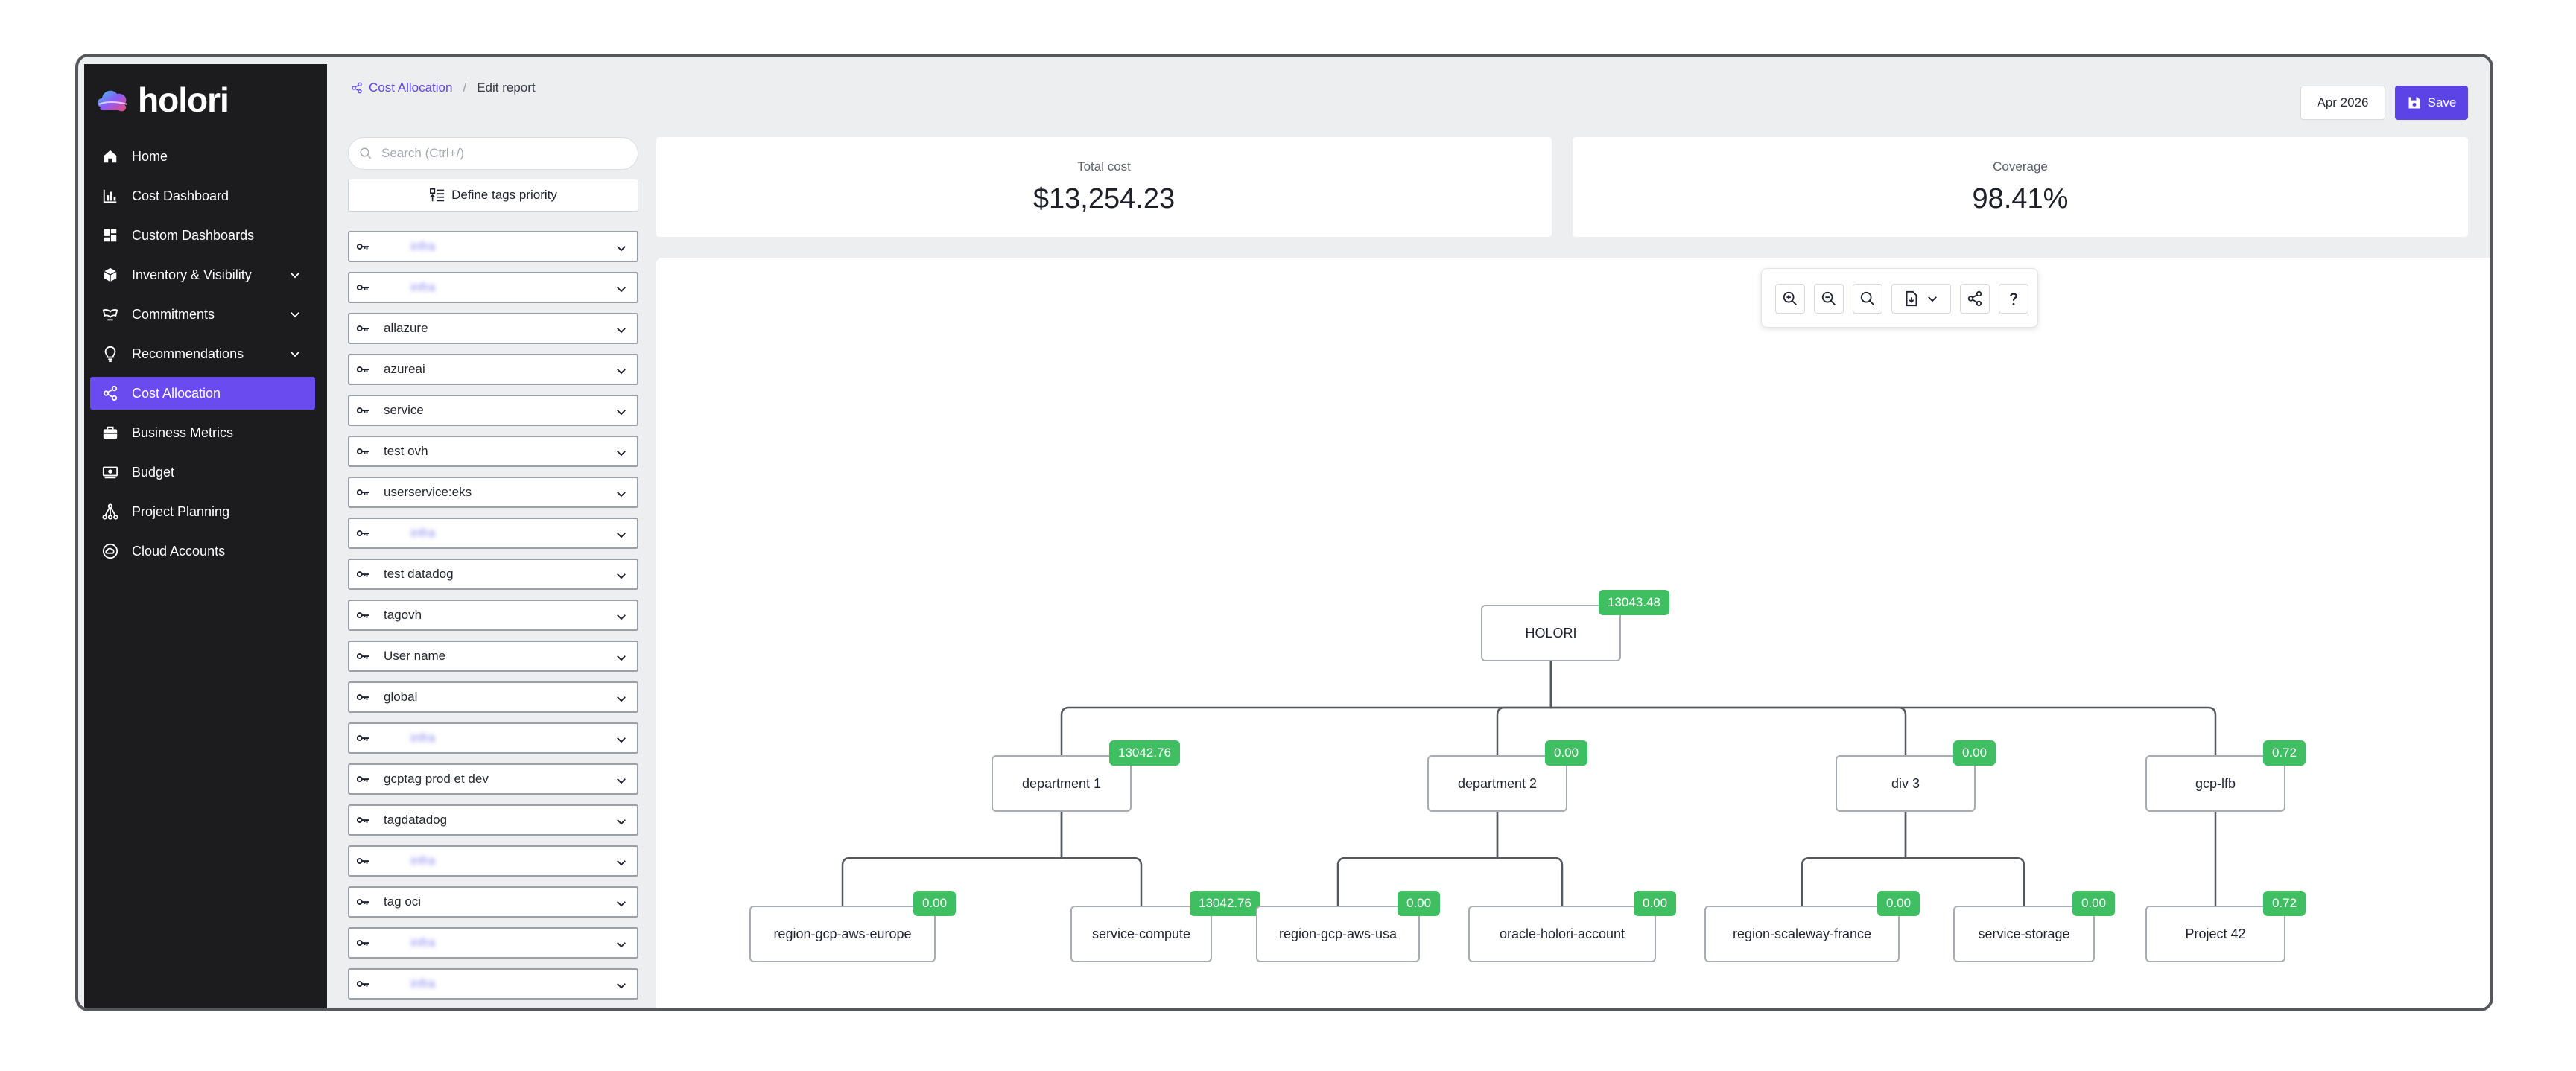  Describe the element at coordinates (203, 274) in the screenshot. I see `sidebar-item-inventory: Inventory & Visibility` at that location.